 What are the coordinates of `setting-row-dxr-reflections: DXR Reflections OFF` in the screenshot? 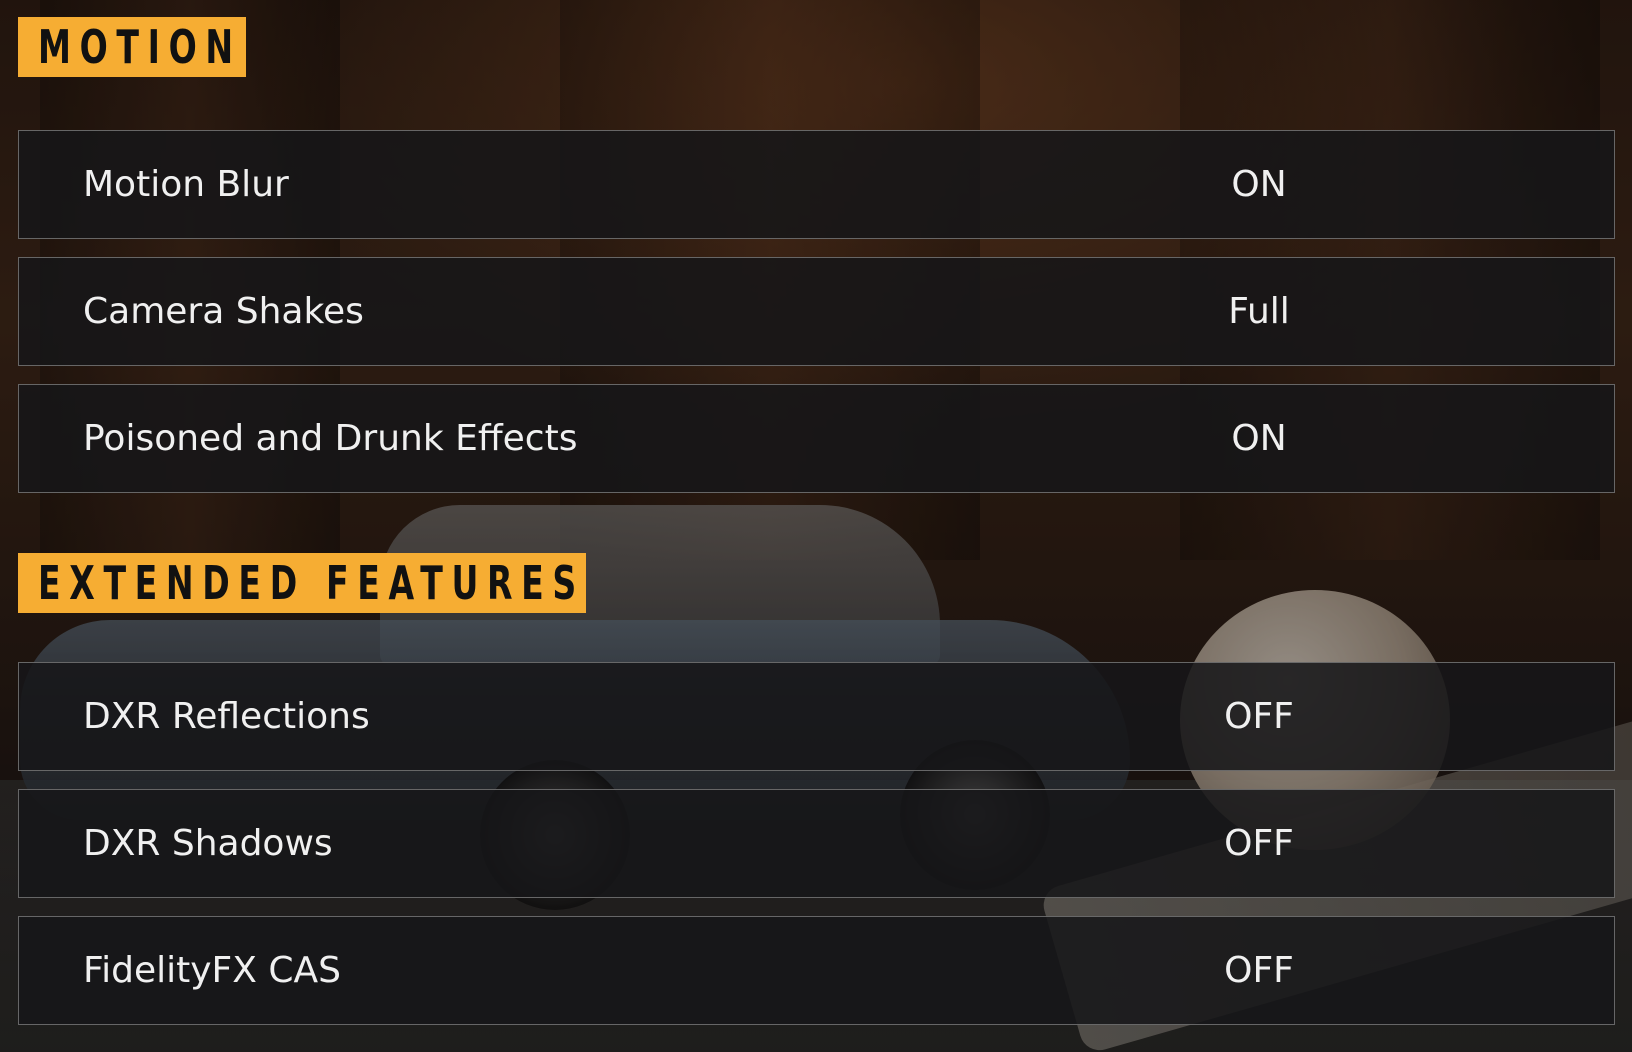 It's located at (816, 716).